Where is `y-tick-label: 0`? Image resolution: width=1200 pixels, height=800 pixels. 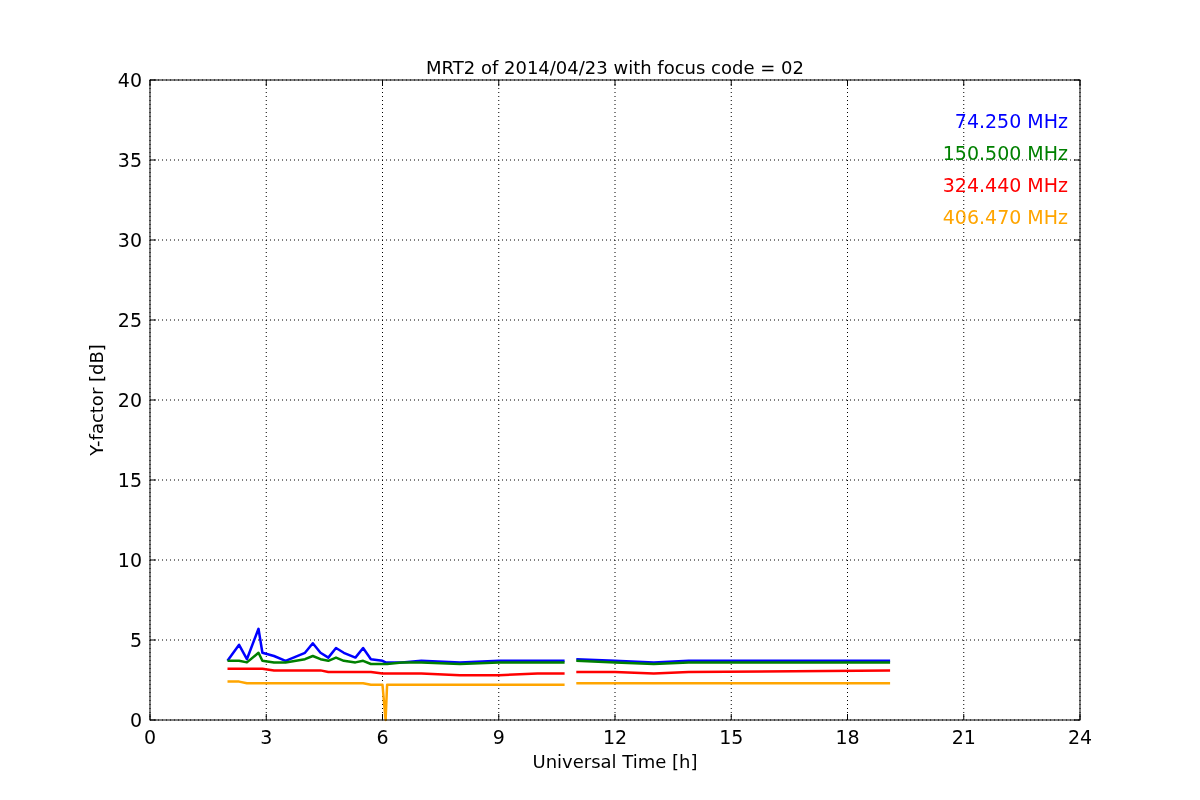 y-tick-label: 0 is located at coordinates (135, 720).